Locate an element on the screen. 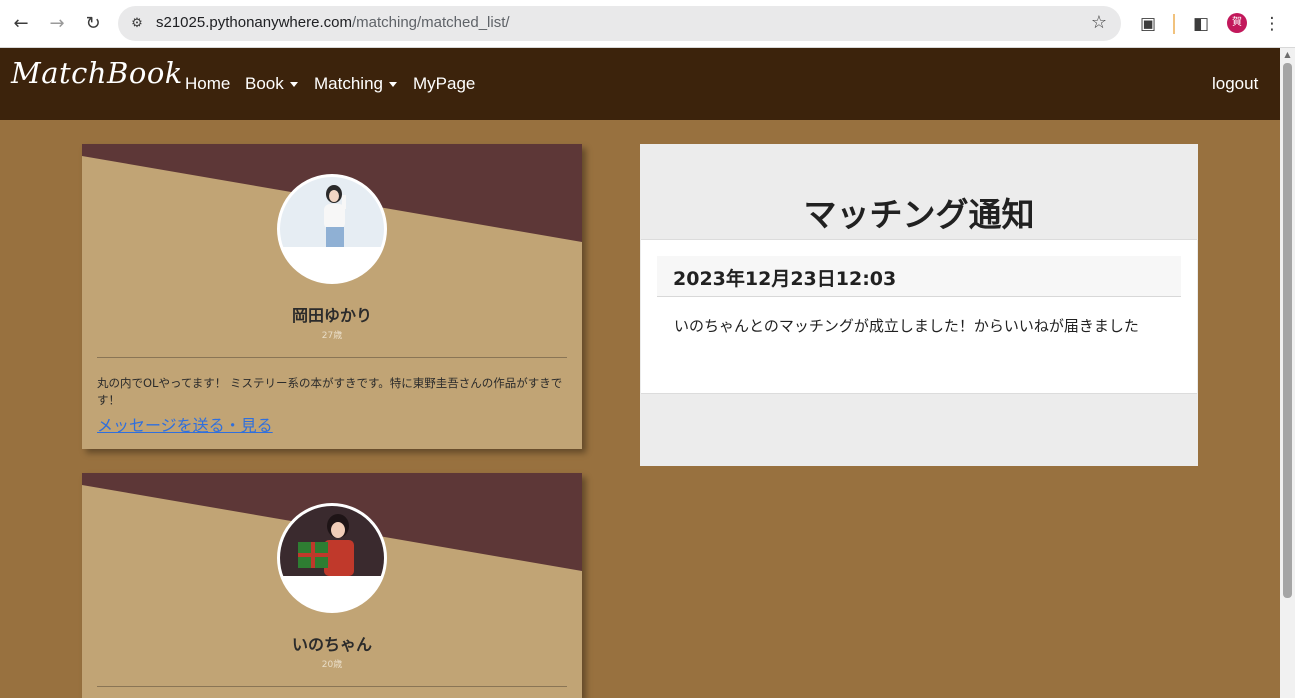  nav-mypage-label: MyPage is located at coordinates (444, 83).